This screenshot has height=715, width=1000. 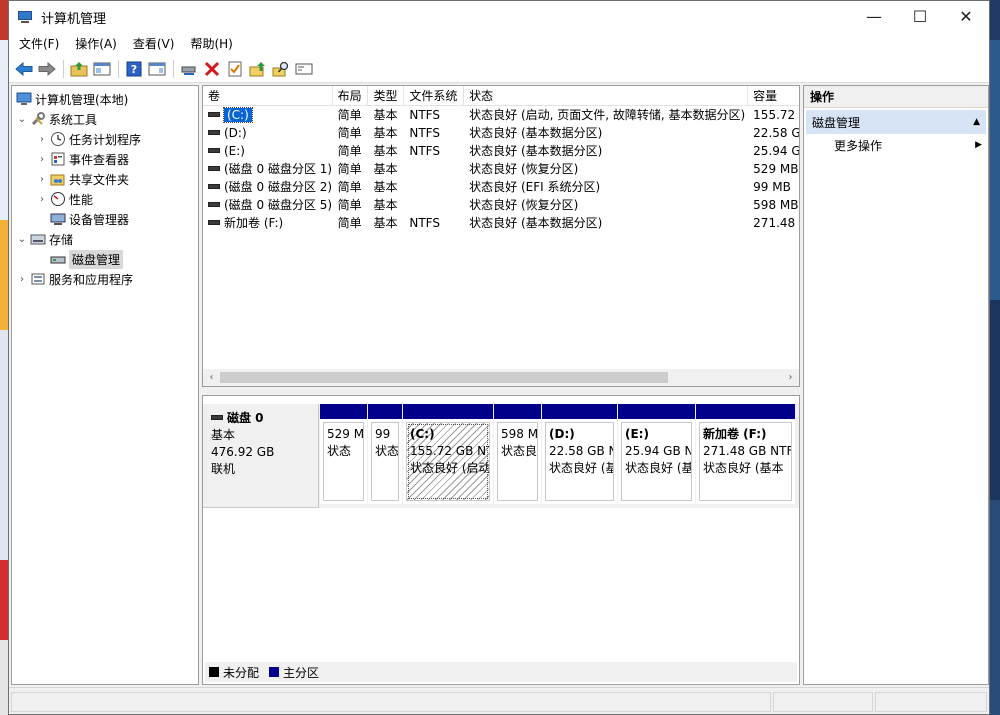 I want to click on table-row: (E:) 简单 基本 NTFS 状态良好 (基本数据分区) 25.94 G, so click(x=501, y=151).